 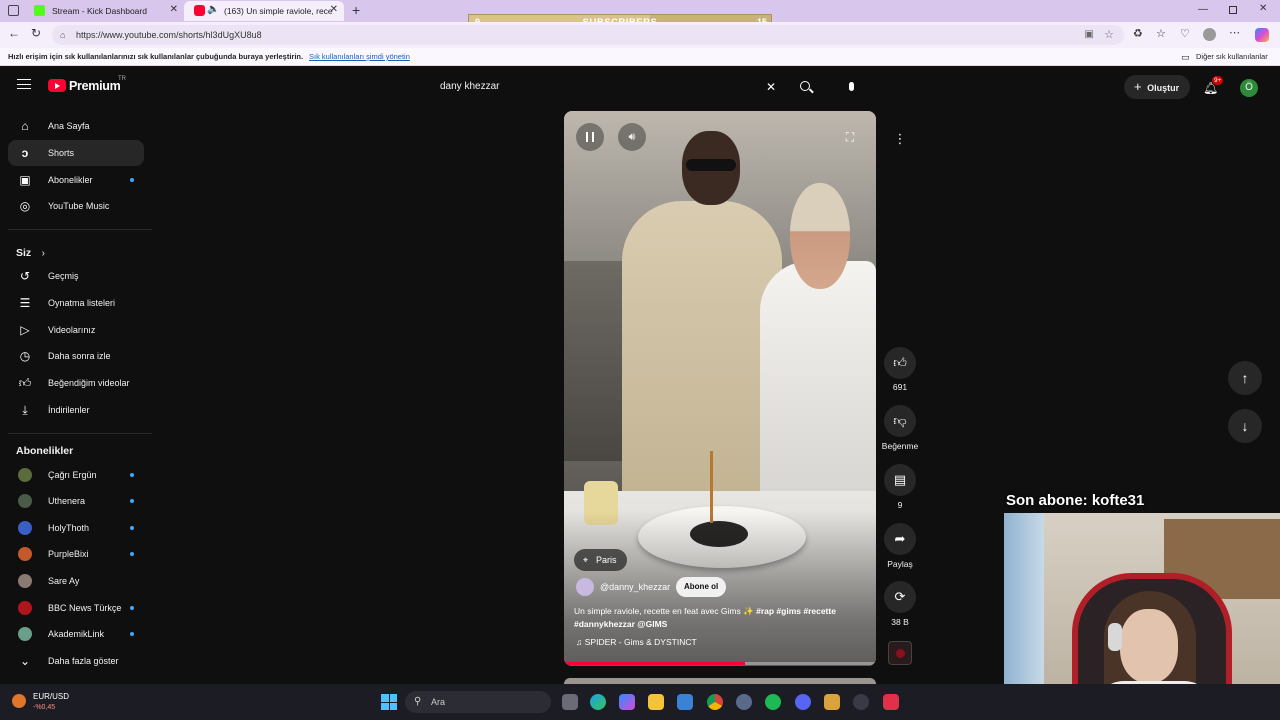 I want to click on sidebar-item-playlists: ☰ Oynatma listeleri, so click(x=76, y=303).